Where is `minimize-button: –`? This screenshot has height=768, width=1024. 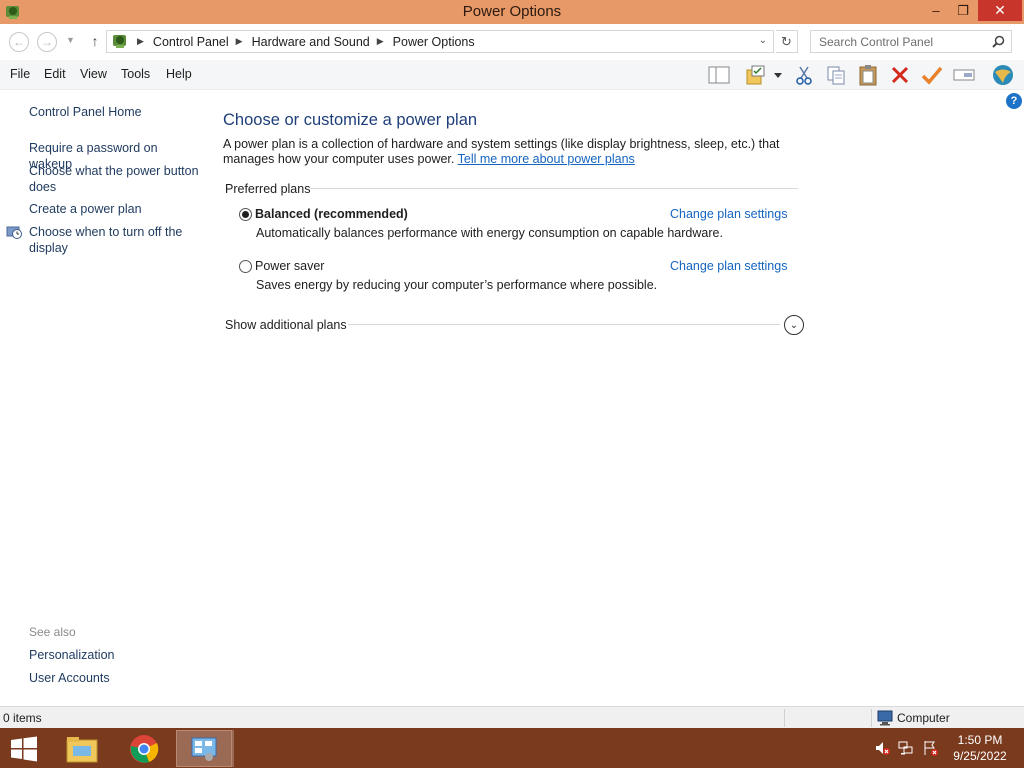
minimize-button: – is located at coordinates (936, 10).